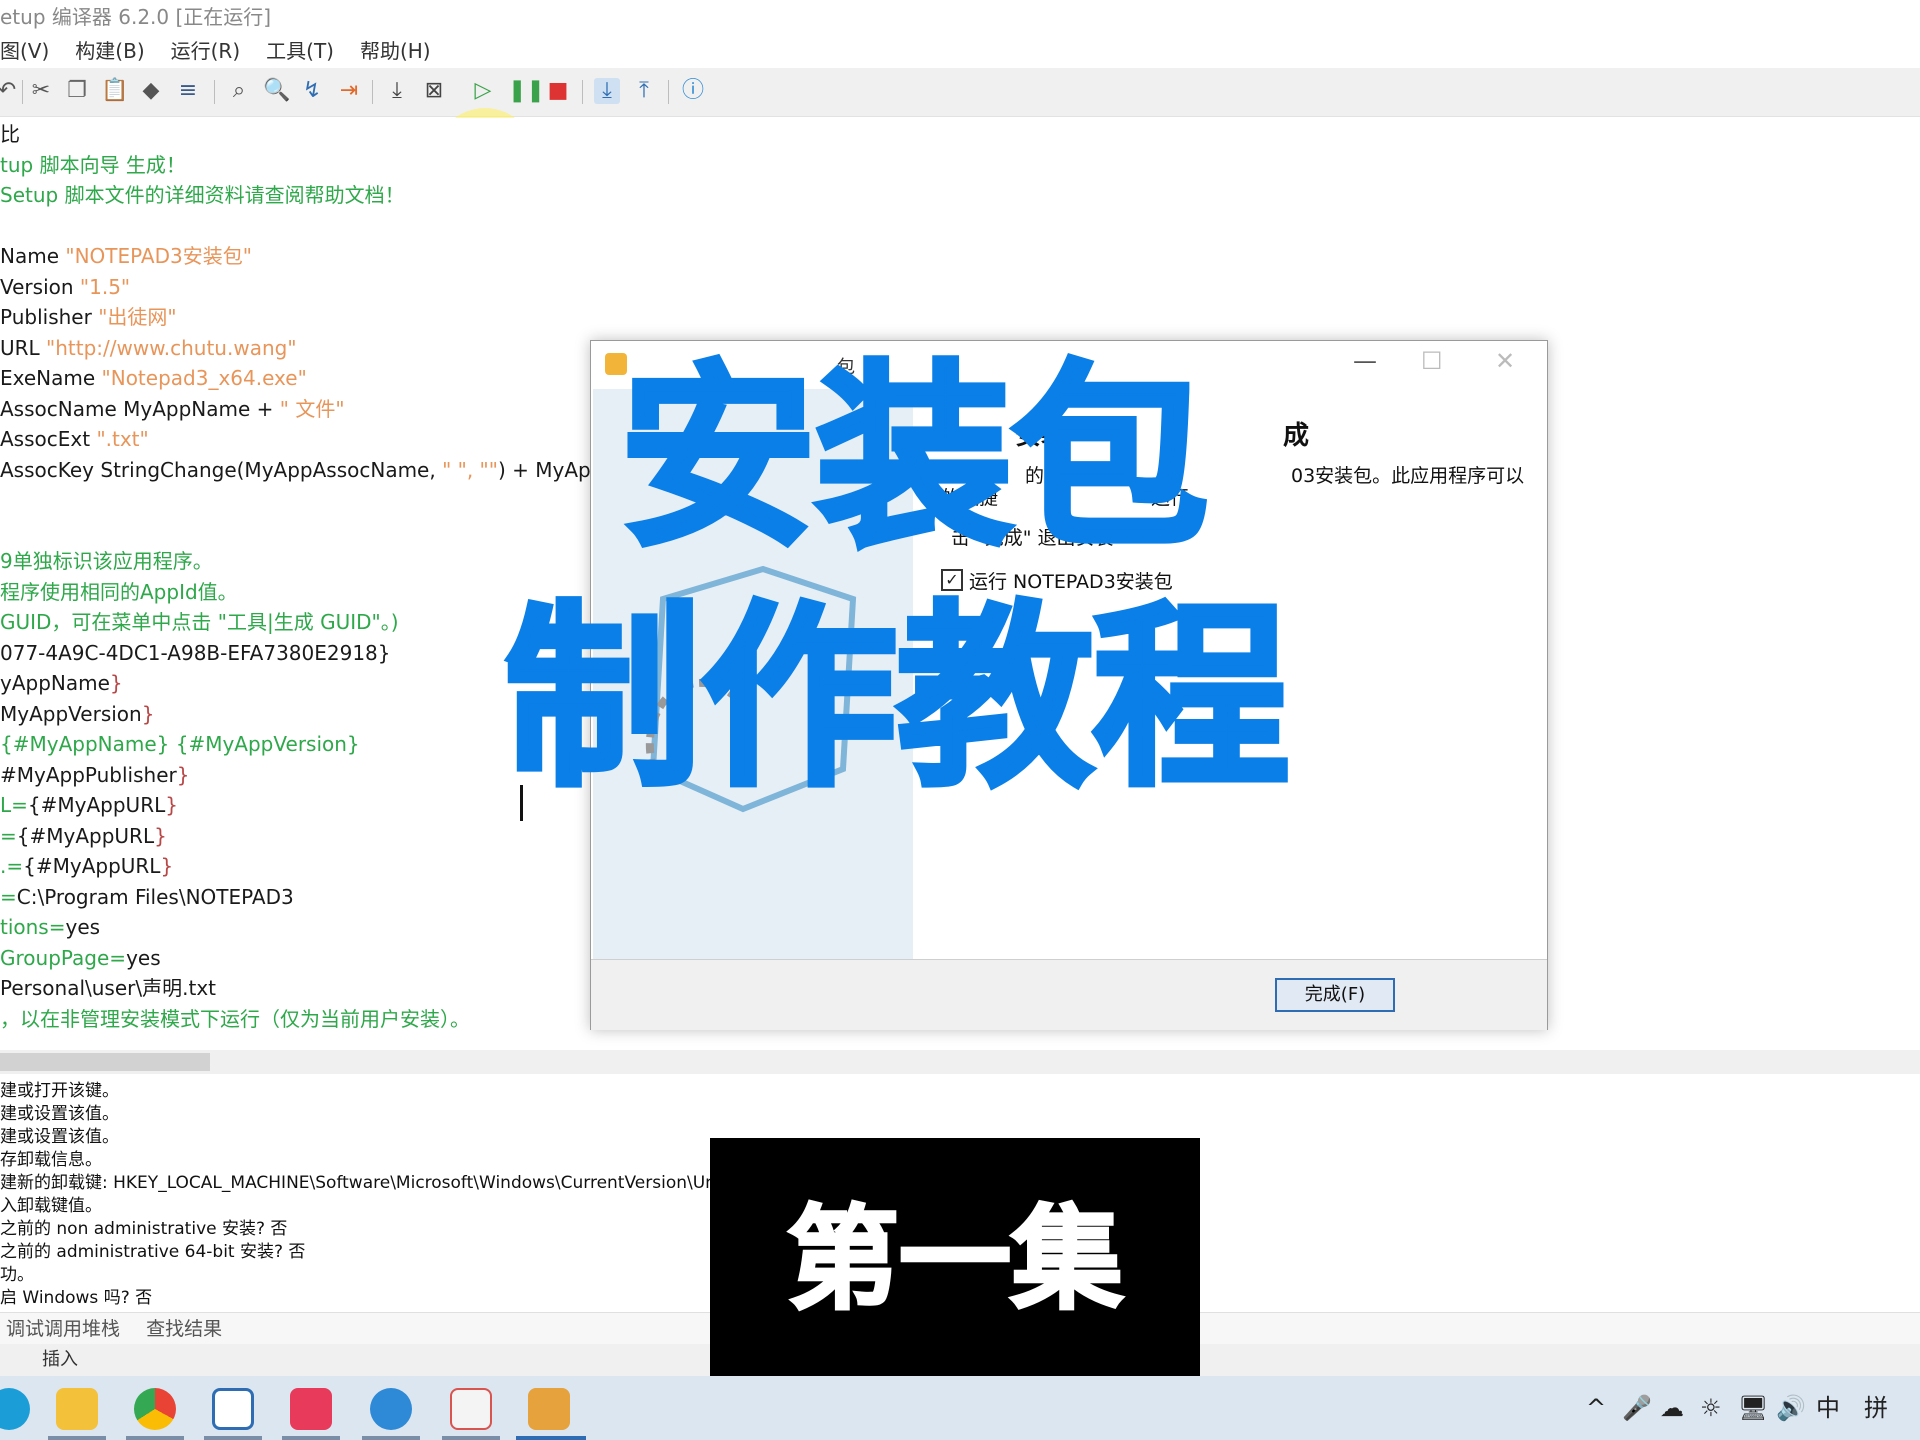 This screenshot has height=1440, width=1920. I want to click on compile-stop-icon: ⊠, so click(434, 91).